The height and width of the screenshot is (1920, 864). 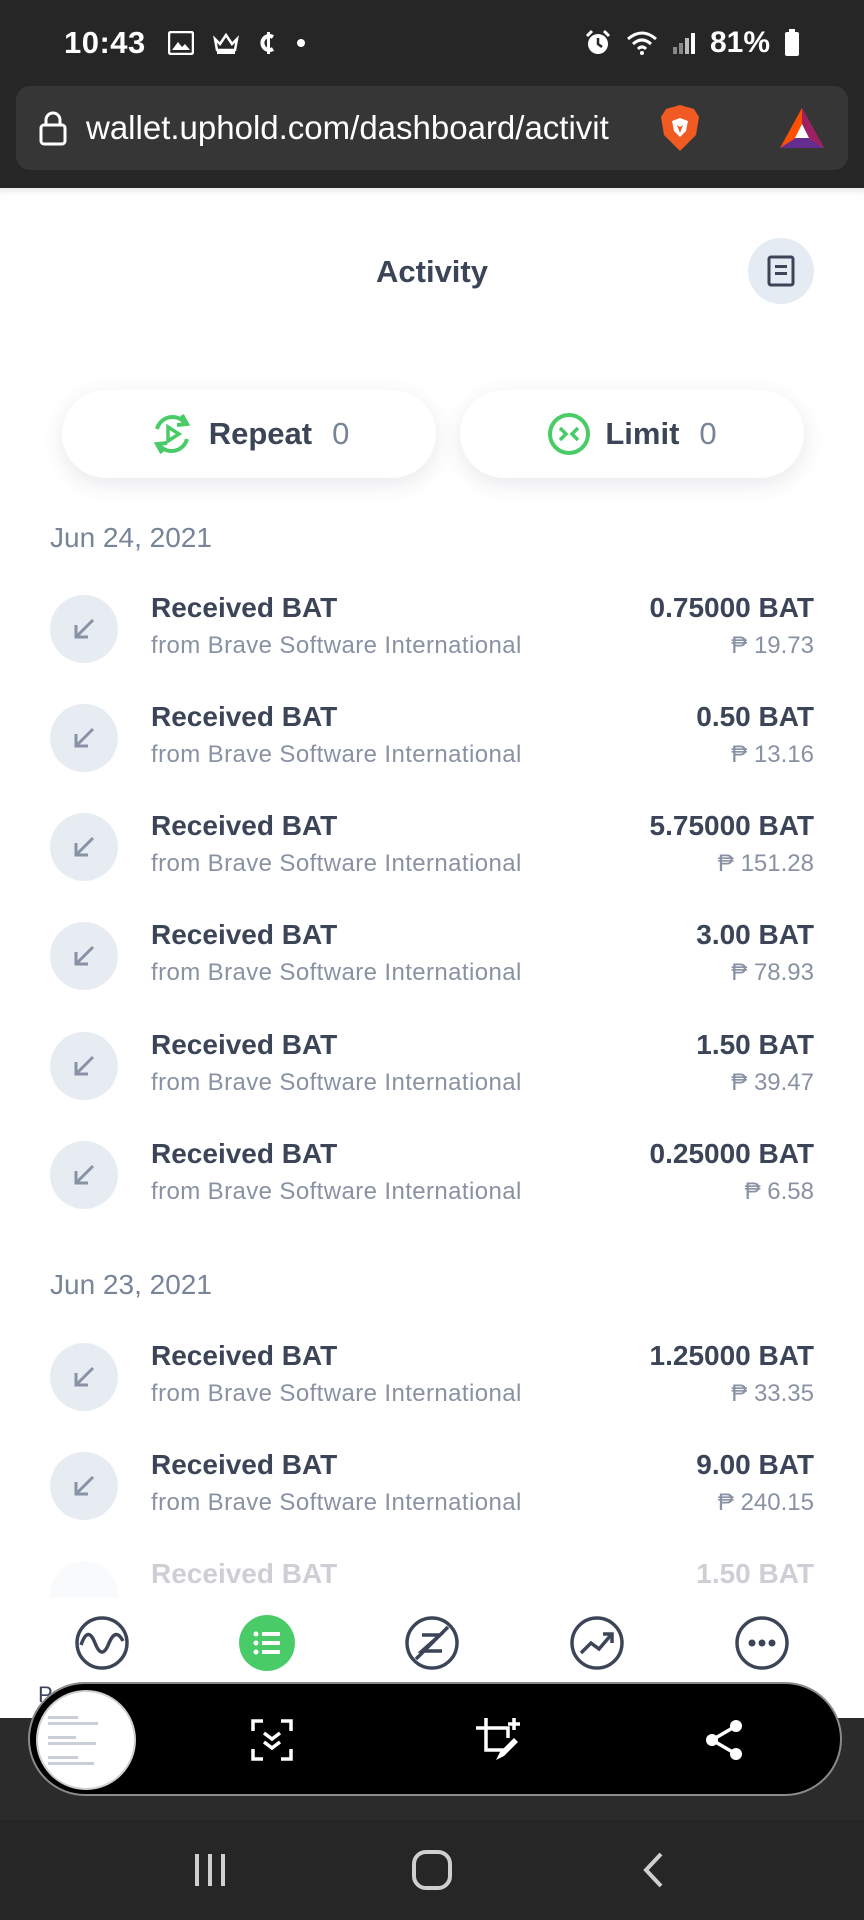 What do you see at coordinates (569, 434) in the screenshot?
I see `limit-icon` at bounding box center [569, 434].